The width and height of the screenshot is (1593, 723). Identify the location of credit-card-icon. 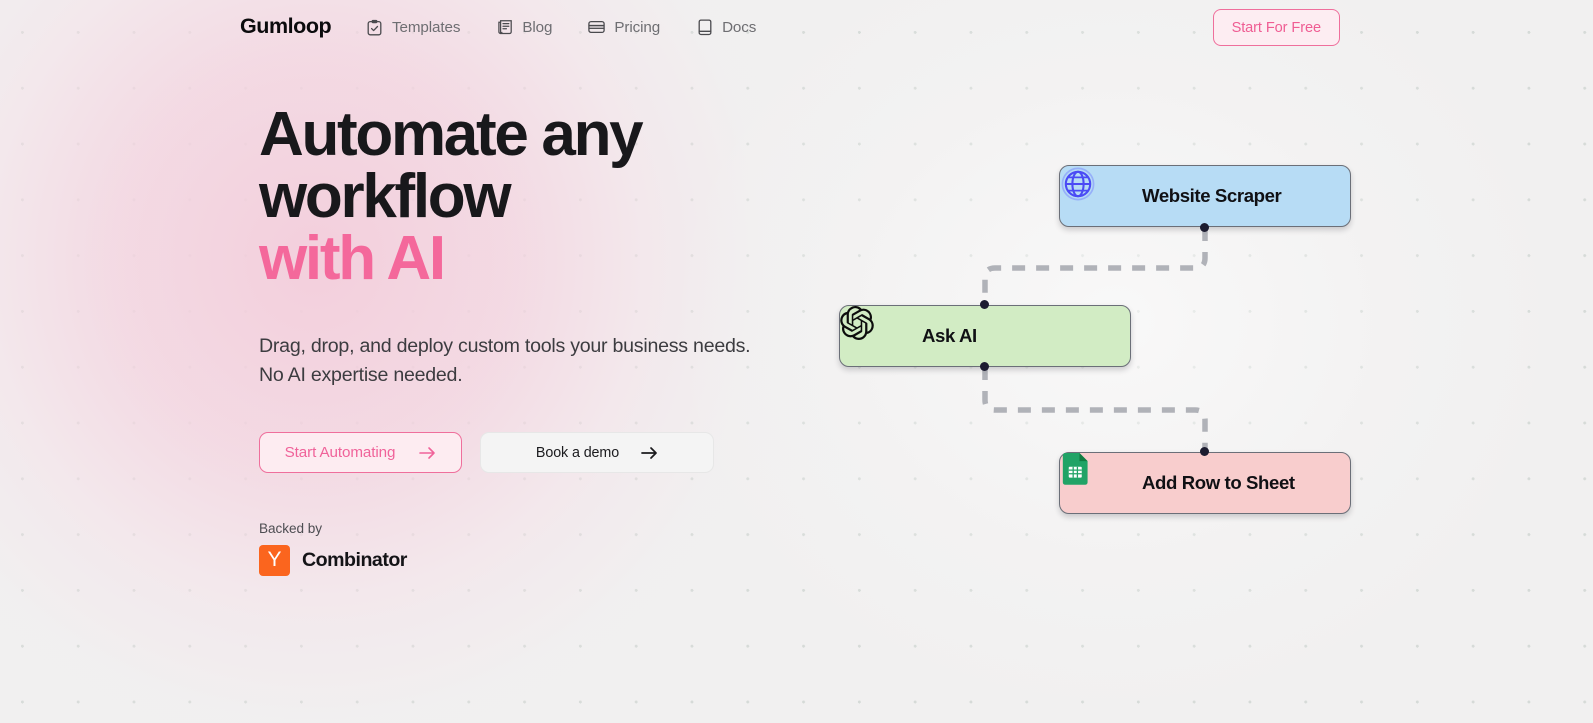
(597, 27).